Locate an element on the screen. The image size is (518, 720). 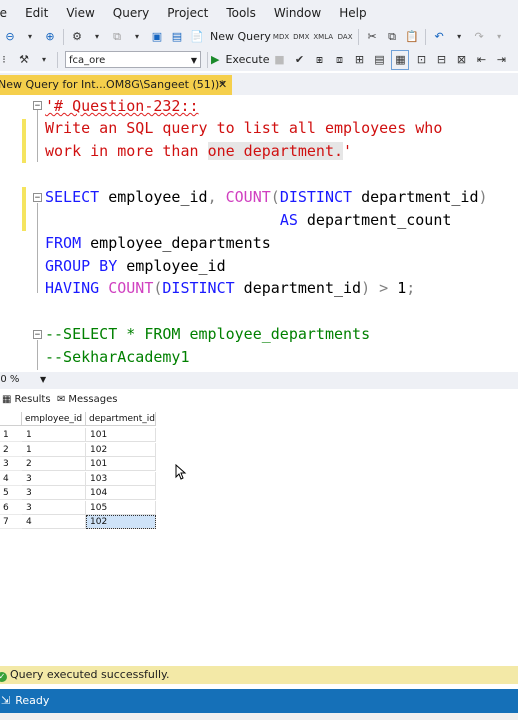
new-query-icon: 📄 is located at coordinates (197, 37).